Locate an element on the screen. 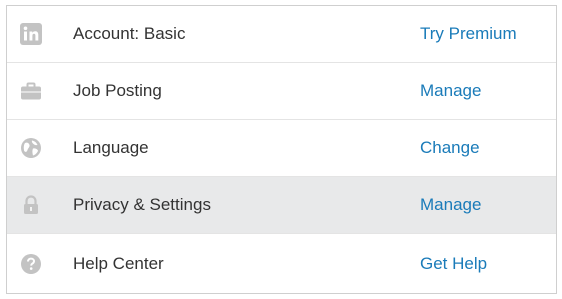 The width and height of the screenshot is (562, 299). globe-icon is located at coordinates (31, 148).